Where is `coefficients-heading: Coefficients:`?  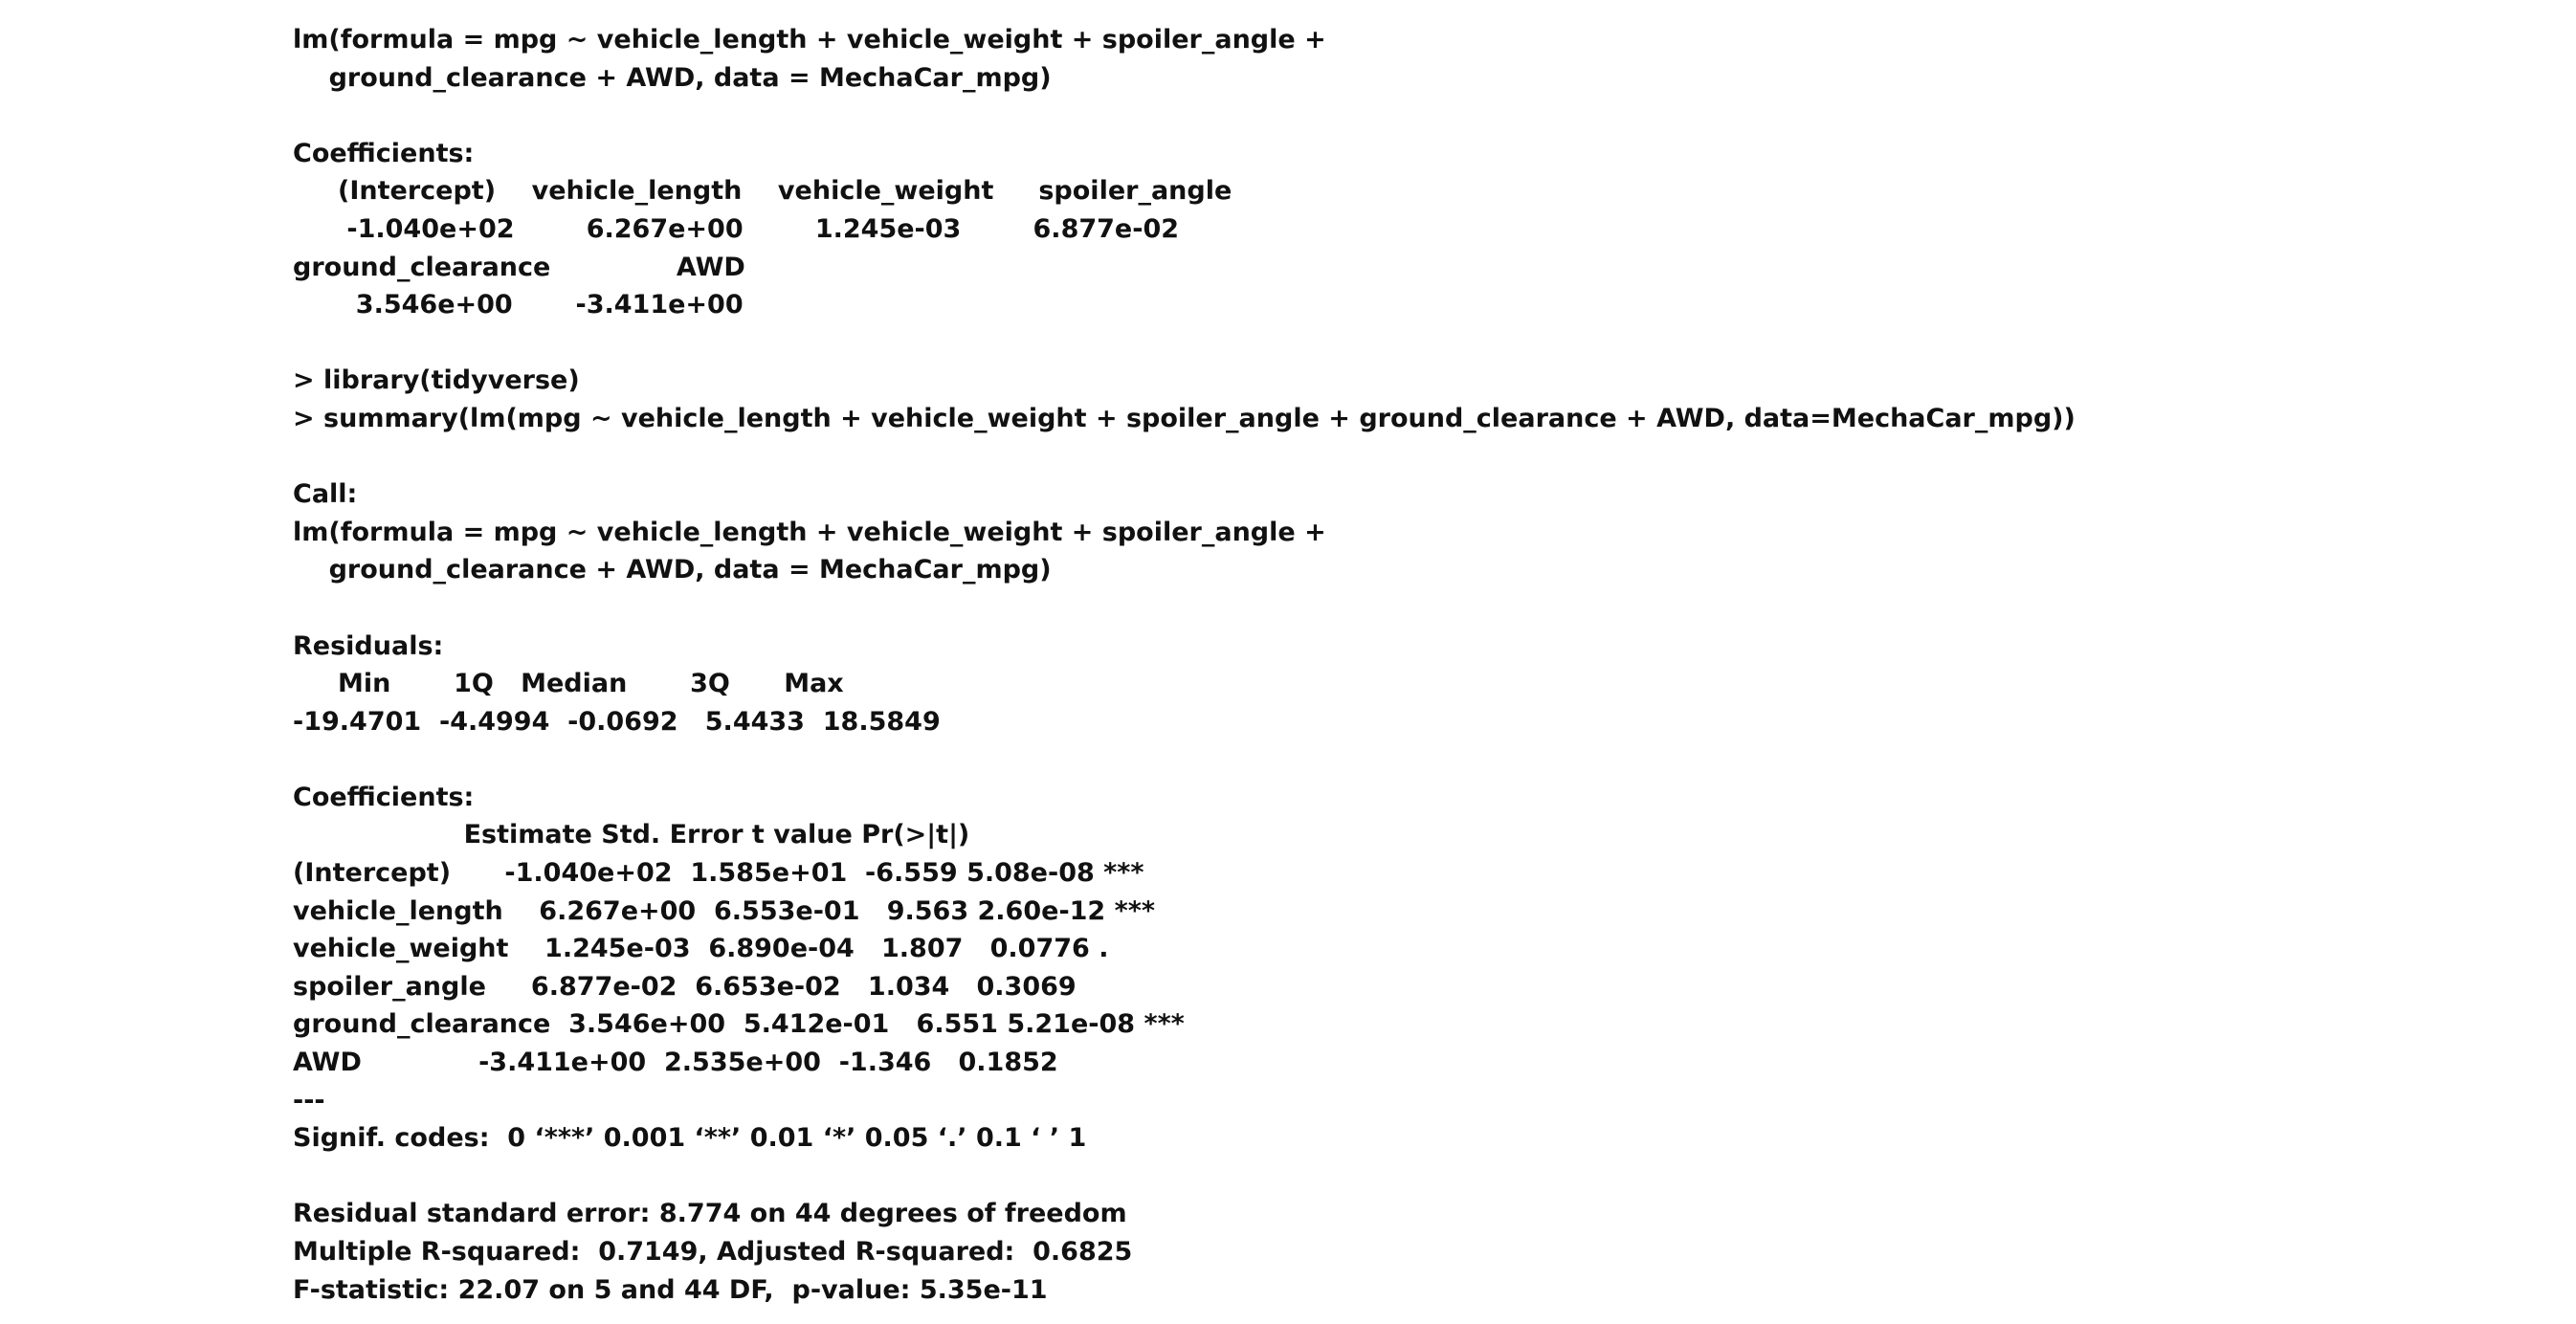
coefficients-heading: Coefficients: is located at coordinates (384, 153).